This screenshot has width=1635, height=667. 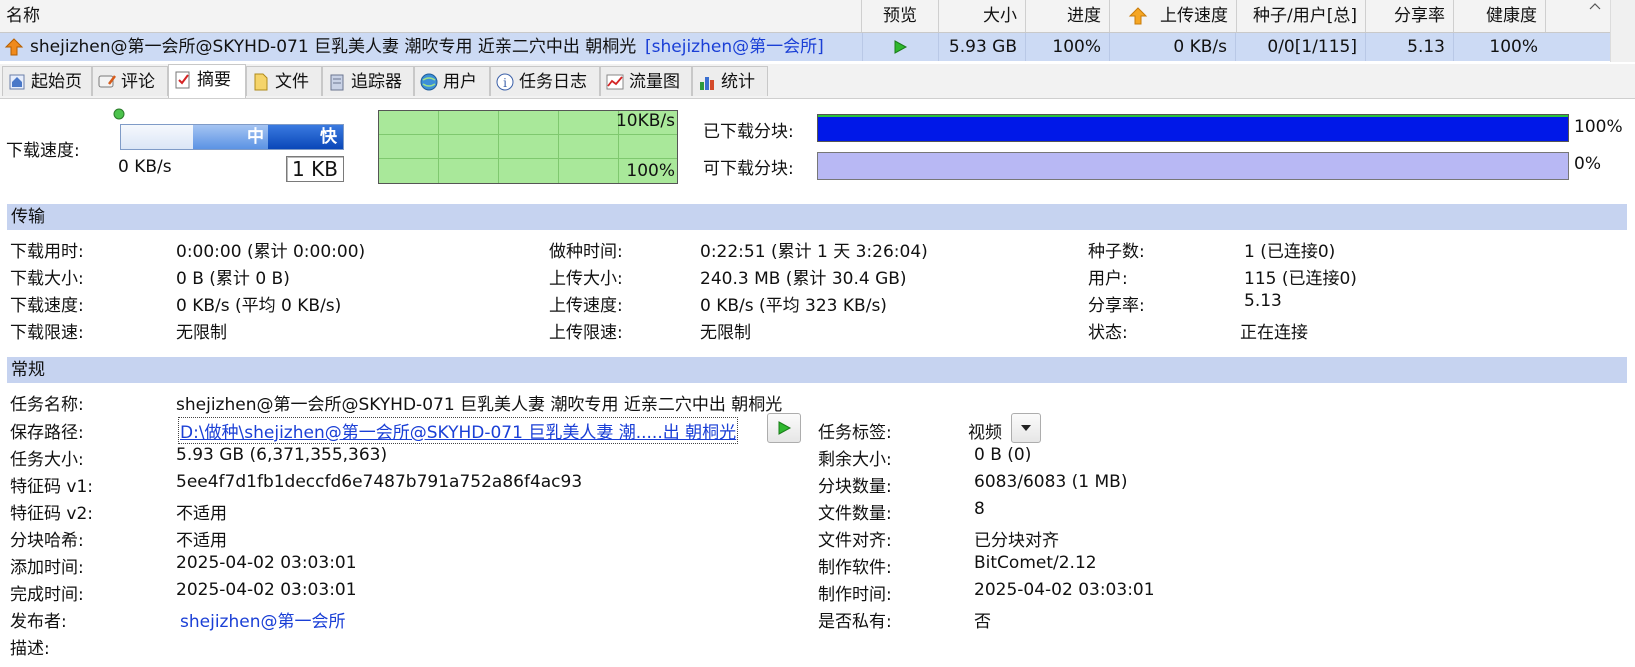 I want to click on task-row-seeds-users: 0/0[1/115], so click(x=1301, y=47).